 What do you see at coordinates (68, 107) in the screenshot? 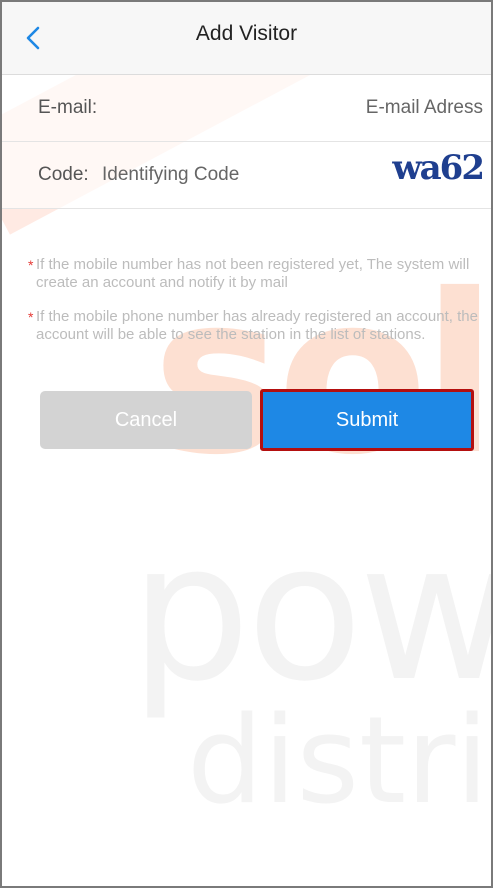
I see `email-label: E-mail:` at bounding box center [68, 107].